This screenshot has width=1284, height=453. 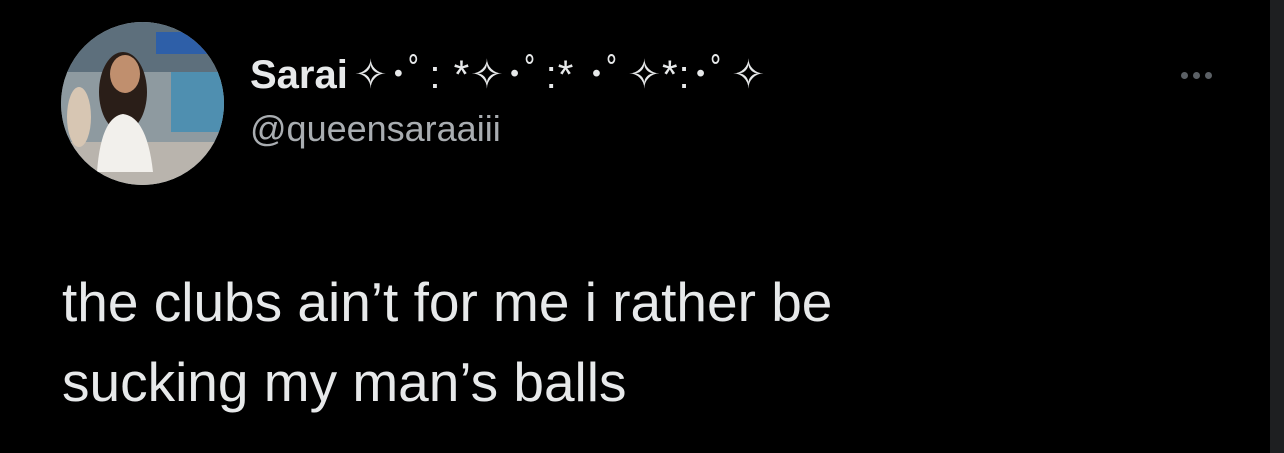 I want to click on display-name: Sarai ✧･ﾟ: *✧･ﾟ:* ･ﾟ✧*:･ﾟ✧, so click(x=508, y=75).